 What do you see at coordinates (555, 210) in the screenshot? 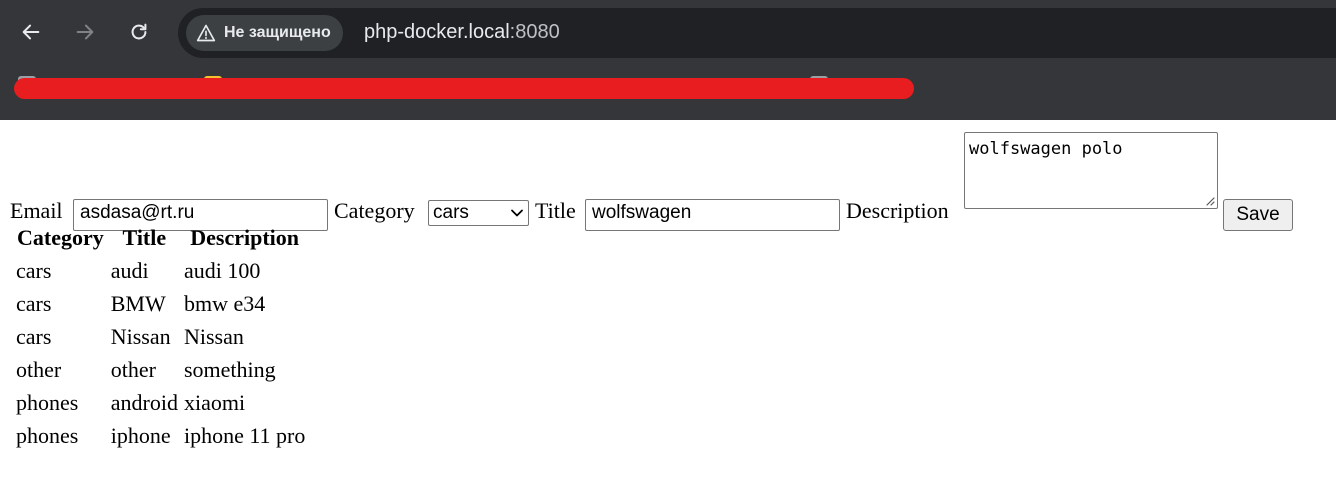
I see `title-label: Title` at bounding box center [555, 210].